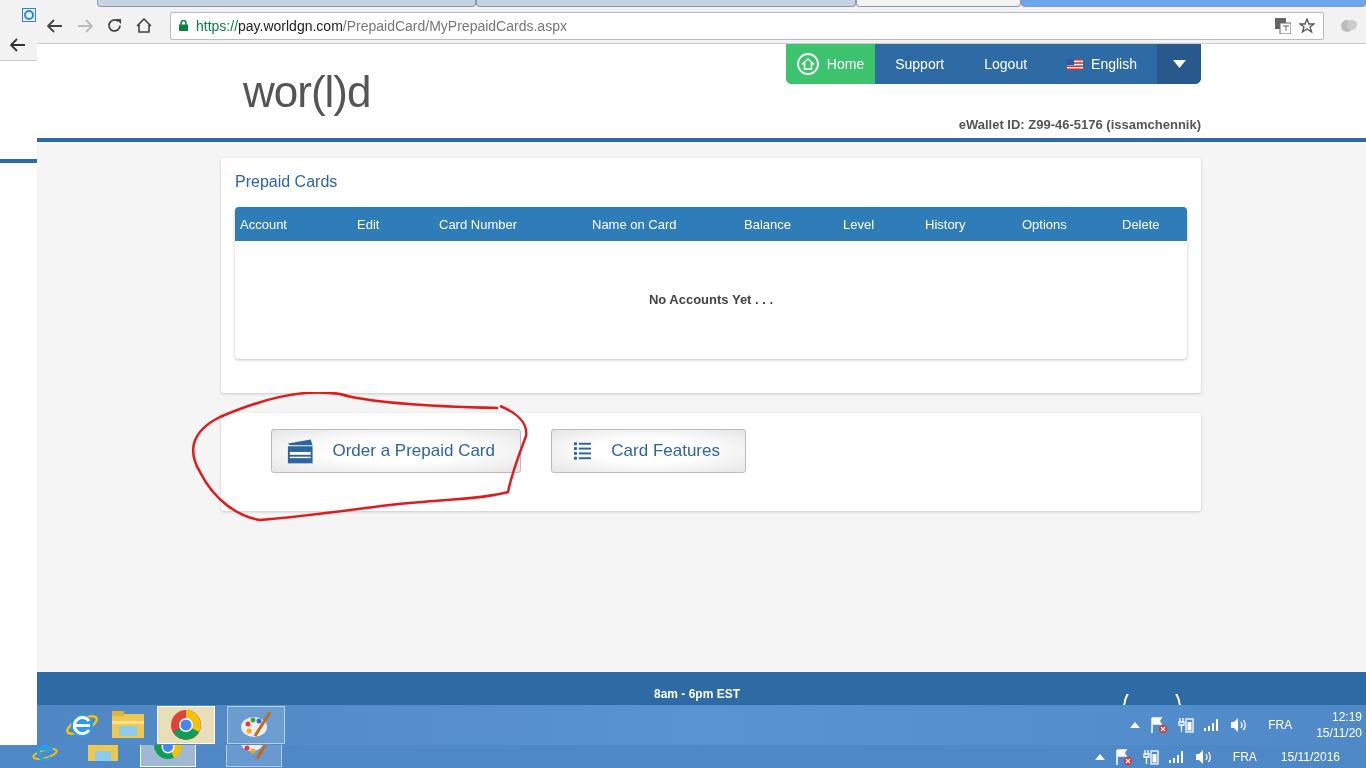  Describe the element at coordinates (1075, 64) in the screenshot. I see `flag-icon` at that location.